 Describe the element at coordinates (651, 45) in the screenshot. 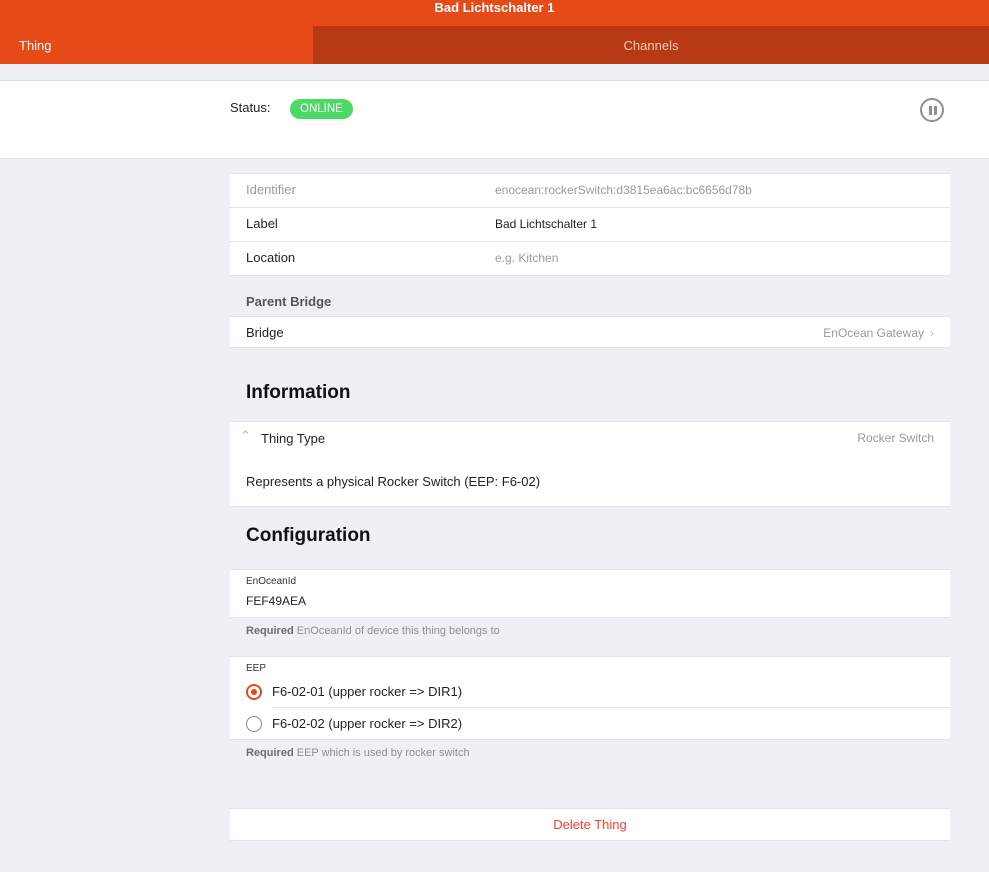

I see `tab-channels: Channels` at that location.